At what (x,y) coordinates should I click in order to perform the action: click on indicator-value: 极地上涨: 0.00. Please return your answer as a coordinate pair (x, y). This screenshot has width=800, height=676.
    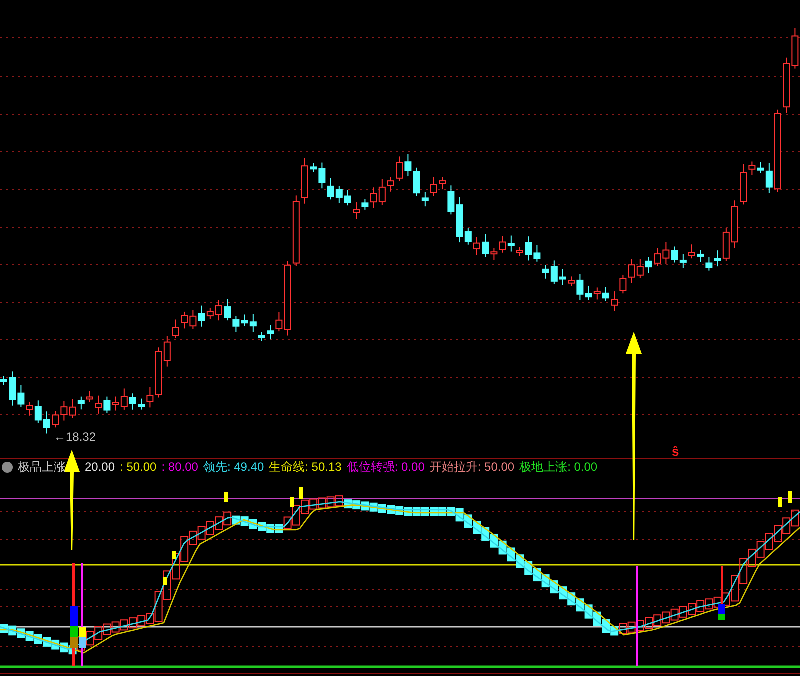
    Looking at the image, I should click on (559, 467).